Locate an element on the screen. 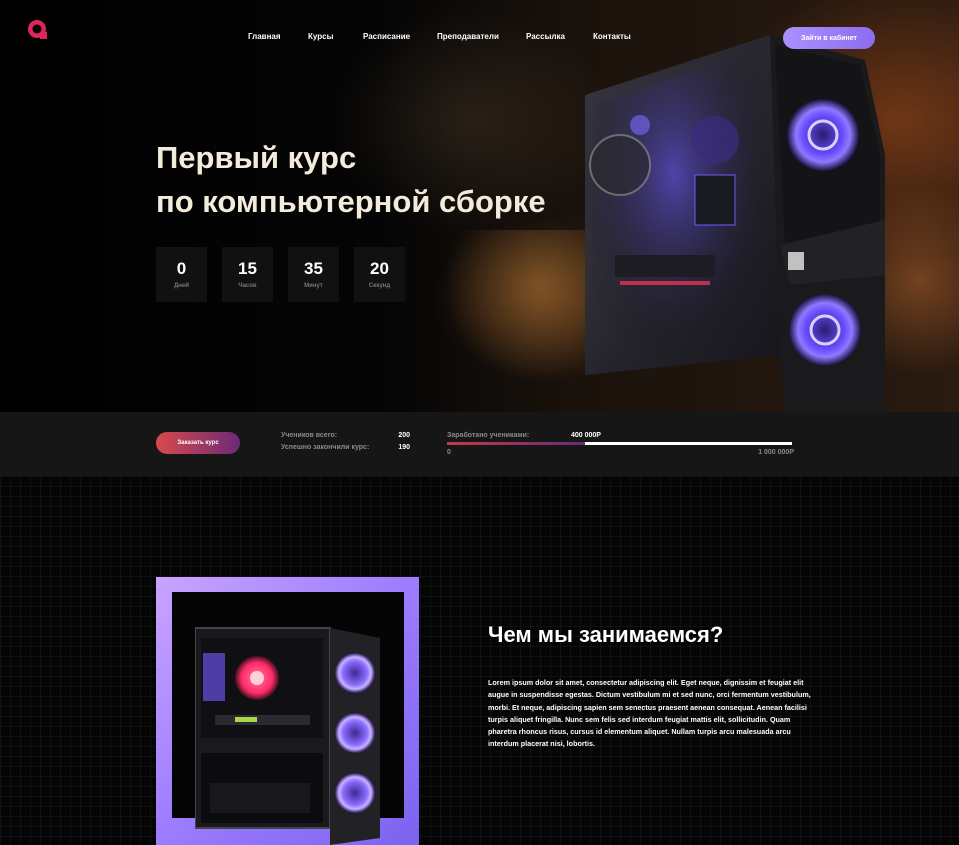 The image size is (959, 845). nav-item-schedule: Расписание is located at coordinates (386, 36).